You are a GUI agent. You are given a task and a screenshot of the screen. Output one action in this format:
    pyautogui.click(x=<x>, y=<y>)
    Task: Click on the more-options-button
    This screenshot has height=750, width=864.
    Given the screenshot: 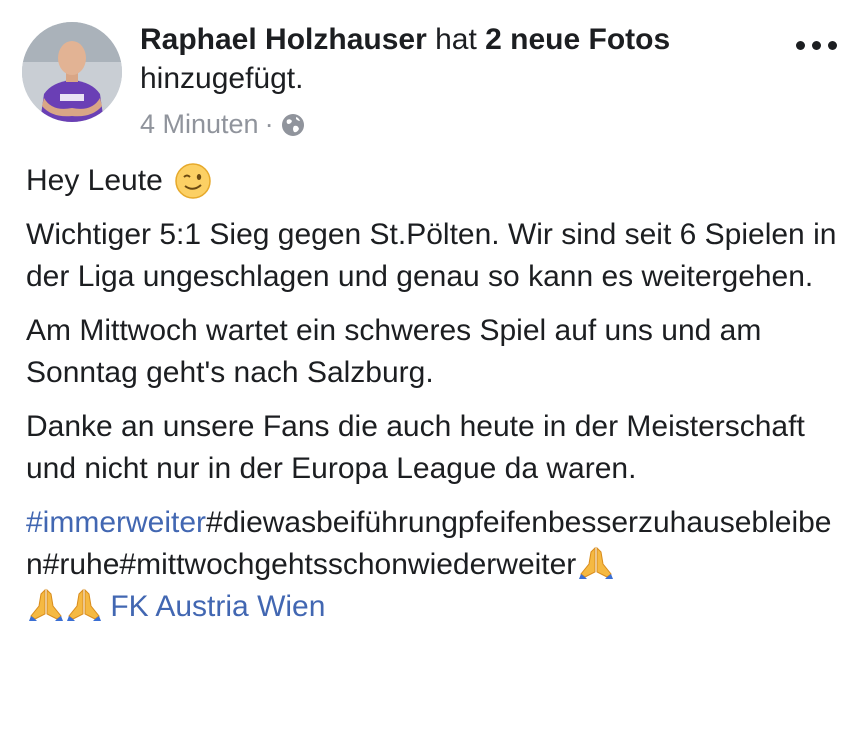 What is the action you would take?
    pyautogui.click(x=817, y=45)
    